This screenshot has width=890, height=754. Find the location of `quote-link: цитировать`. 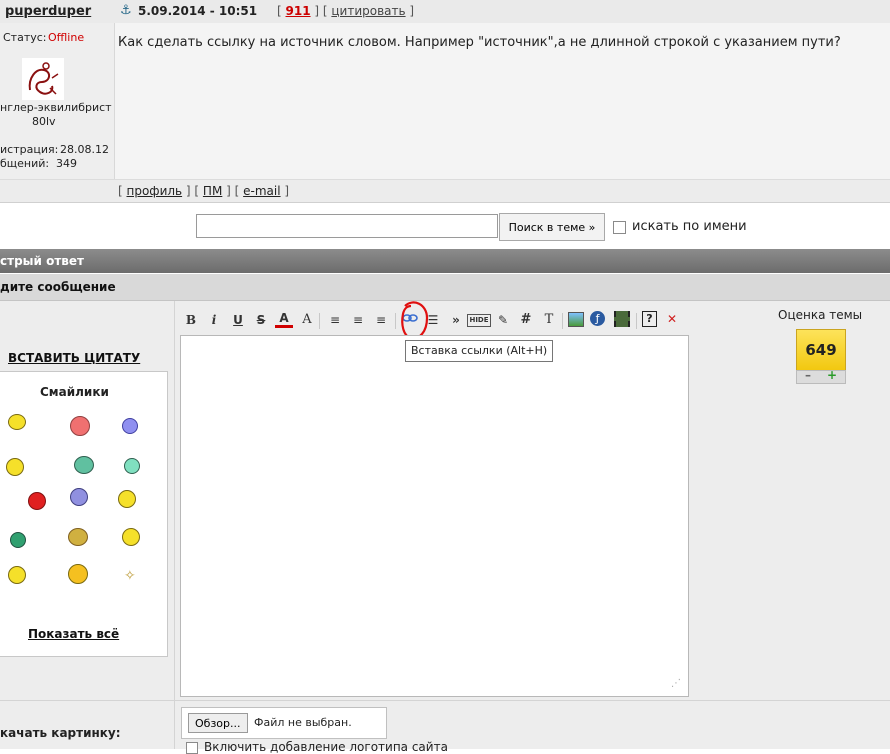

quote-link: цитировать is located at coordinates (368, 11).